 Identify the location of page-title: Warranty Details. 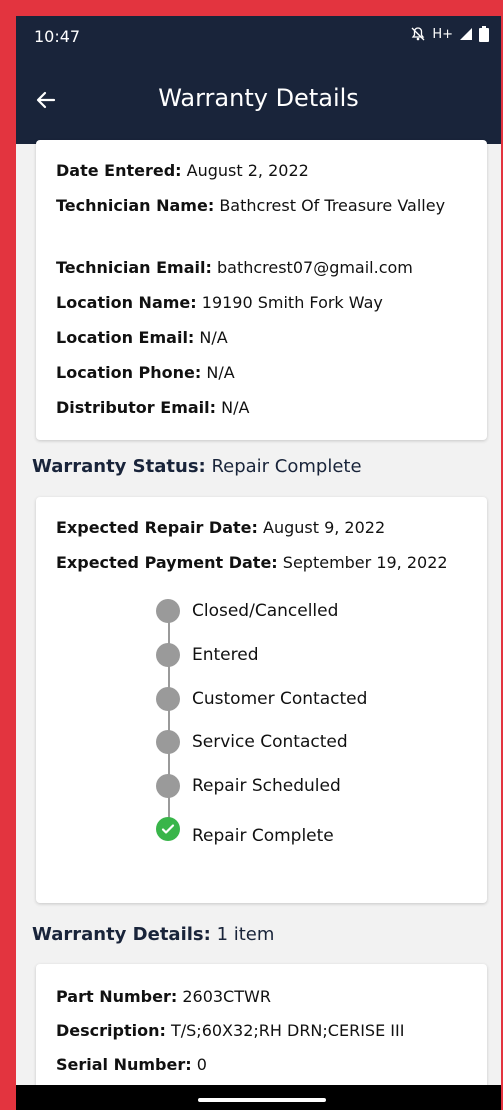
(258, 98).